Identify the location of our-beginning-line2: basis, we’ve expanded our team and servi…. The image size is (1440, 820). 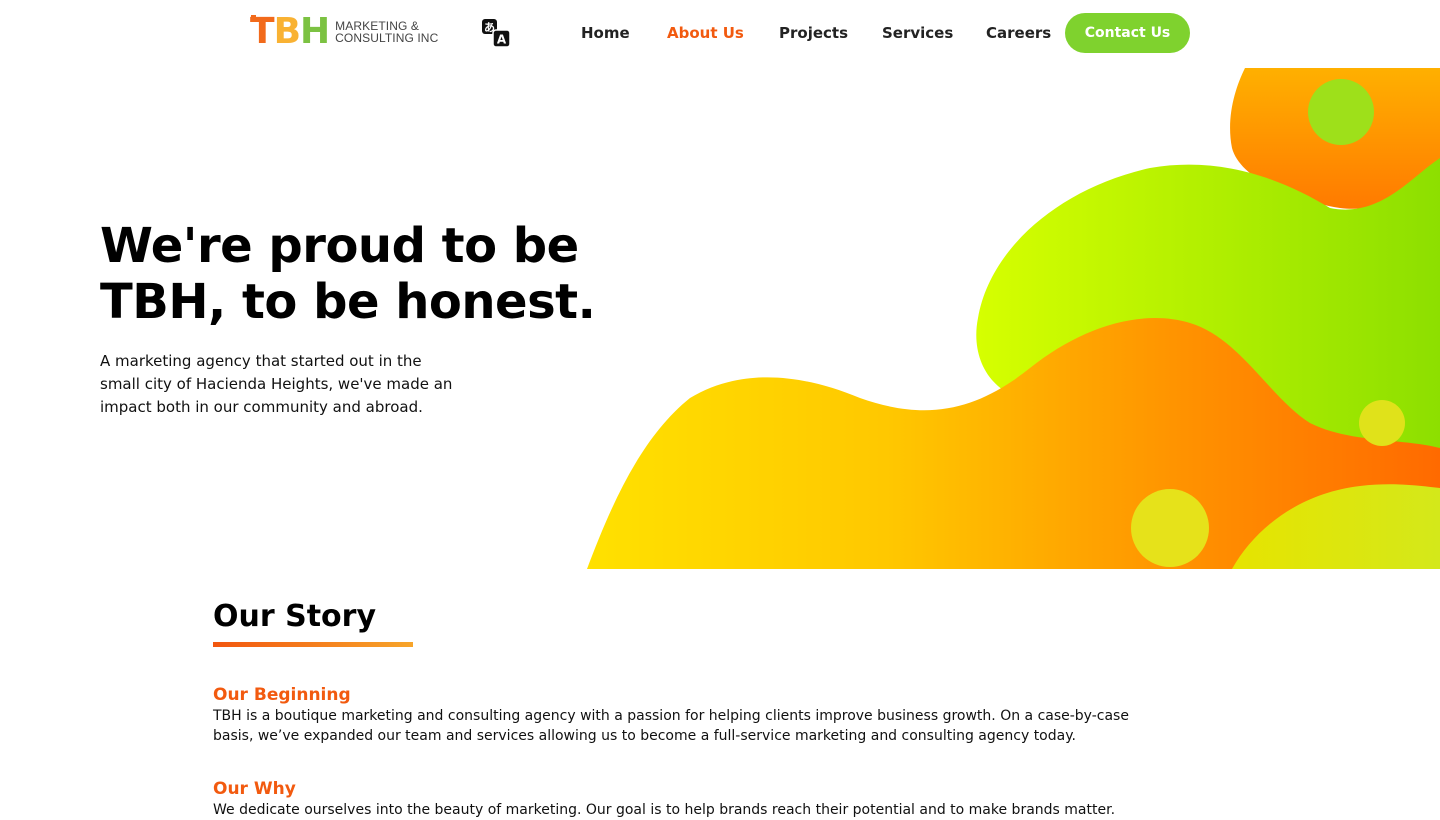
(644, 736).